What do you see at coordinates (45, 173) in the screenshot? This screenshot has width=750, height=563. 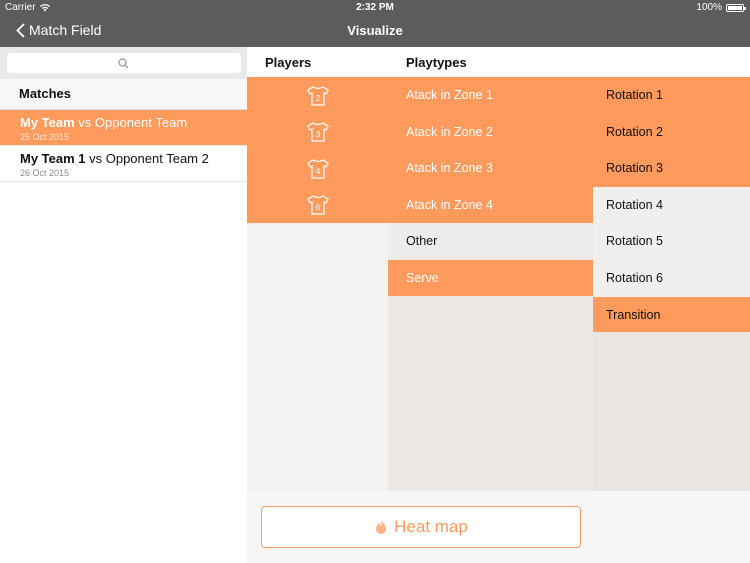 I see `match-date: 26 Oct 2015` at bounding box center [45, 173].